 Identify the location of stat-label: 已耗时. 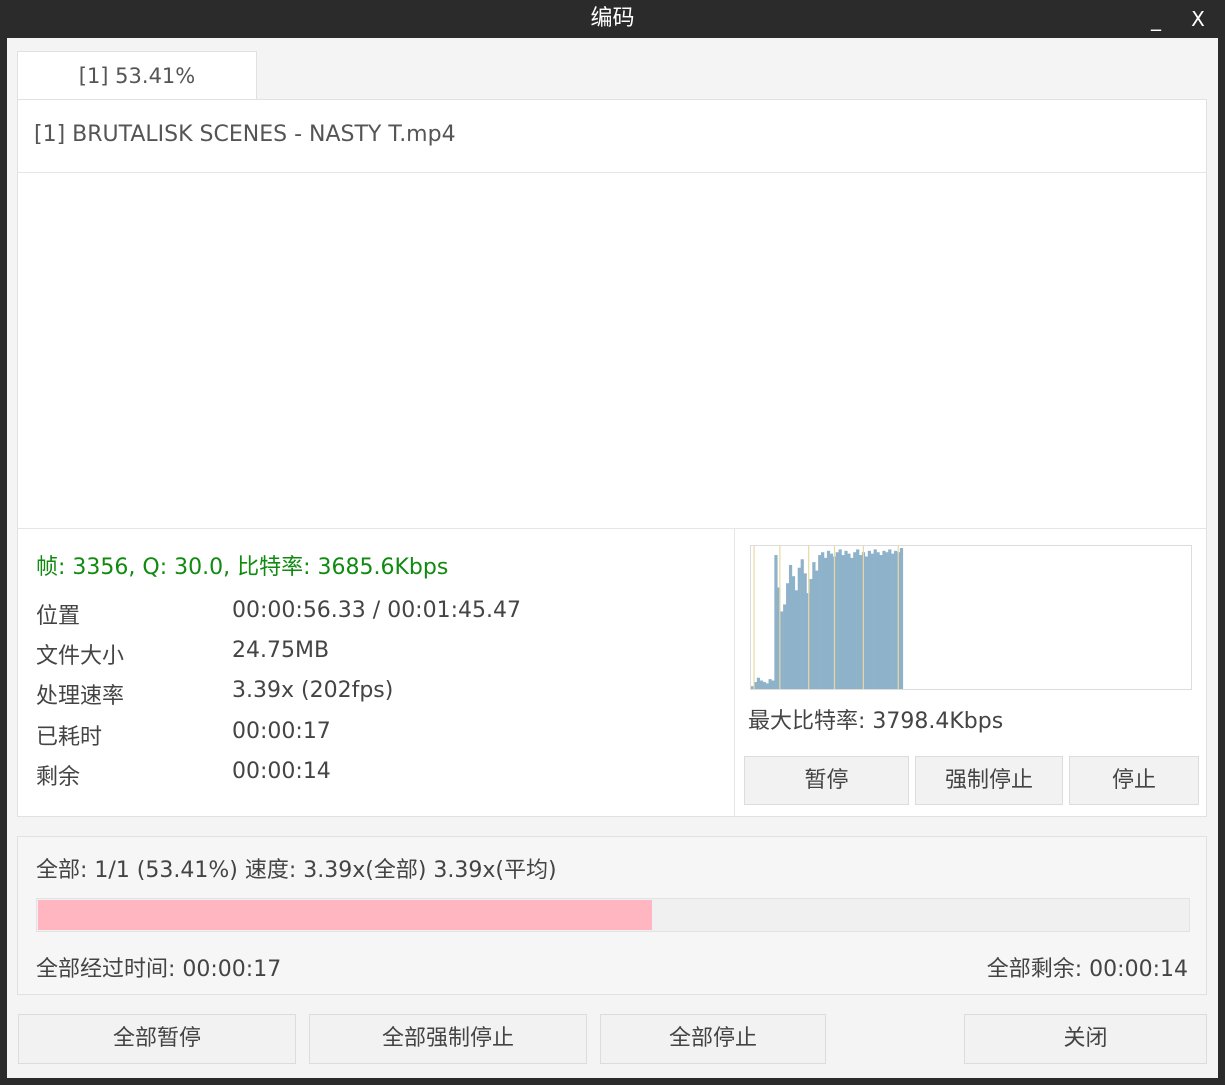
(69, 737).